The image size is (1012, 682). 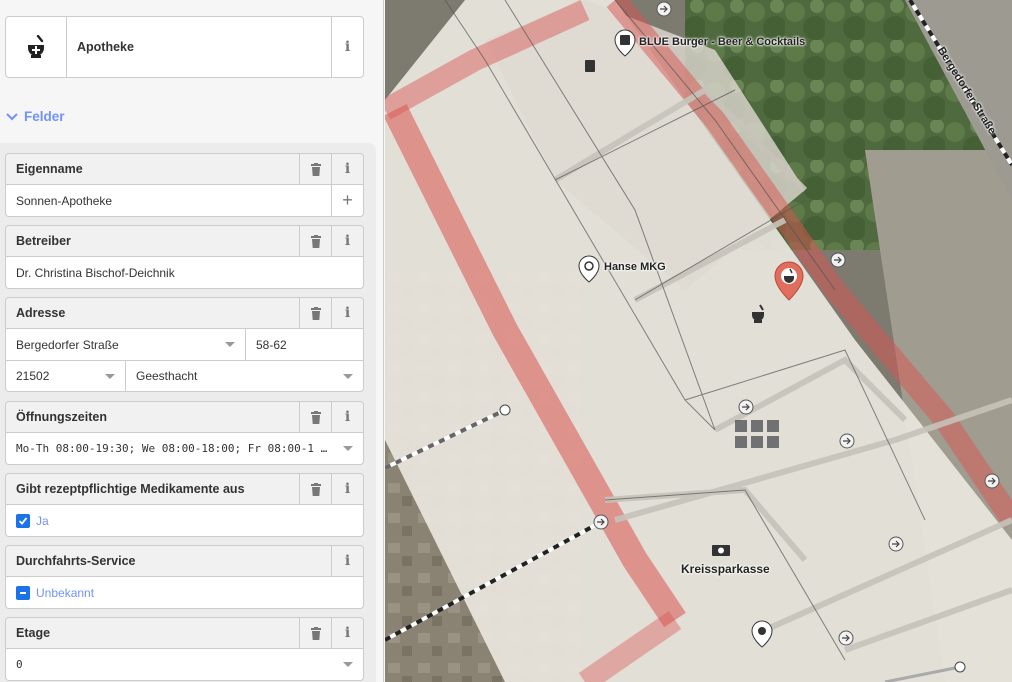 What do you see at coordinates (721, 550) in the screenshot?
I see `bank-icon` at bounding box center [721, 550].